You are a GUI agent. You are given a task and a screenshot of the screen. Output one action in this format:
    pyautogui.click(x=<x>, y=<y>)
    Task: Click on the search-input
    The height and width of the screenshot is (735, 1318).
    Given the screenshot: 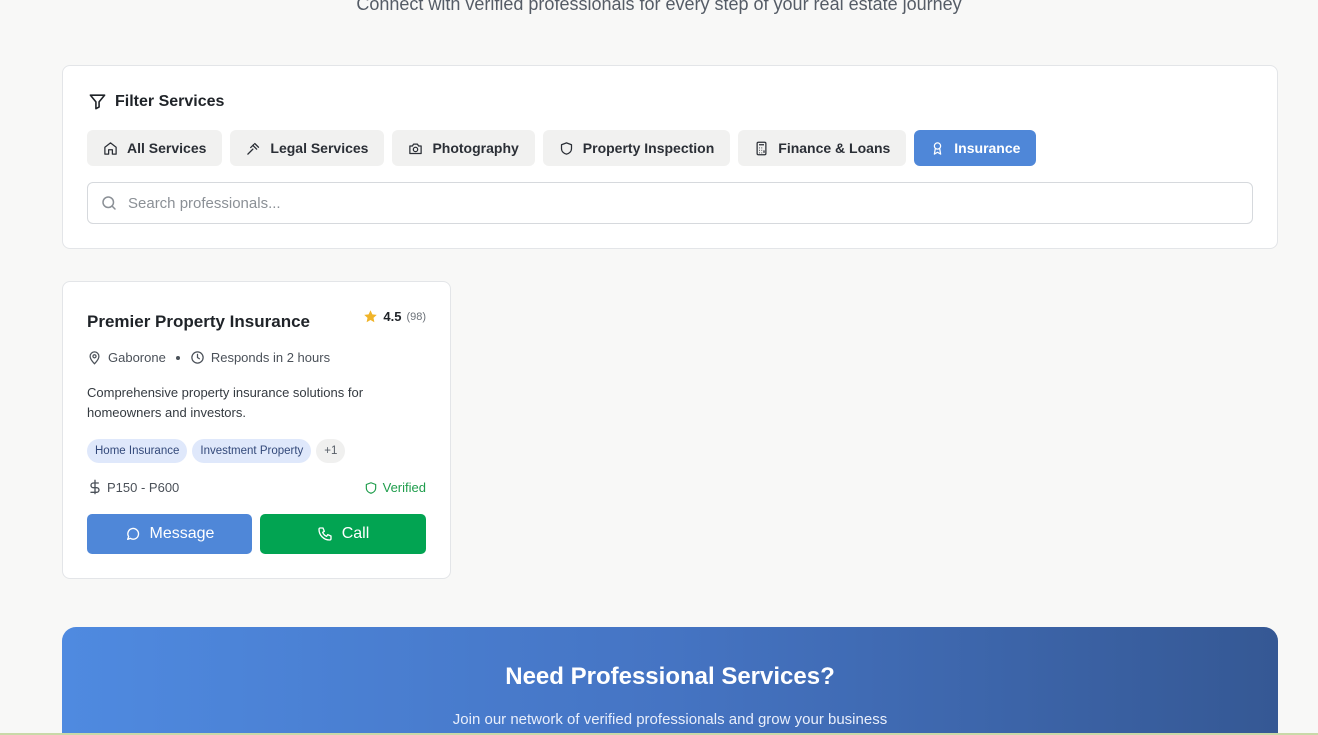 What is the action you would take?
    pyautogui.click(x=678, y=203)
    